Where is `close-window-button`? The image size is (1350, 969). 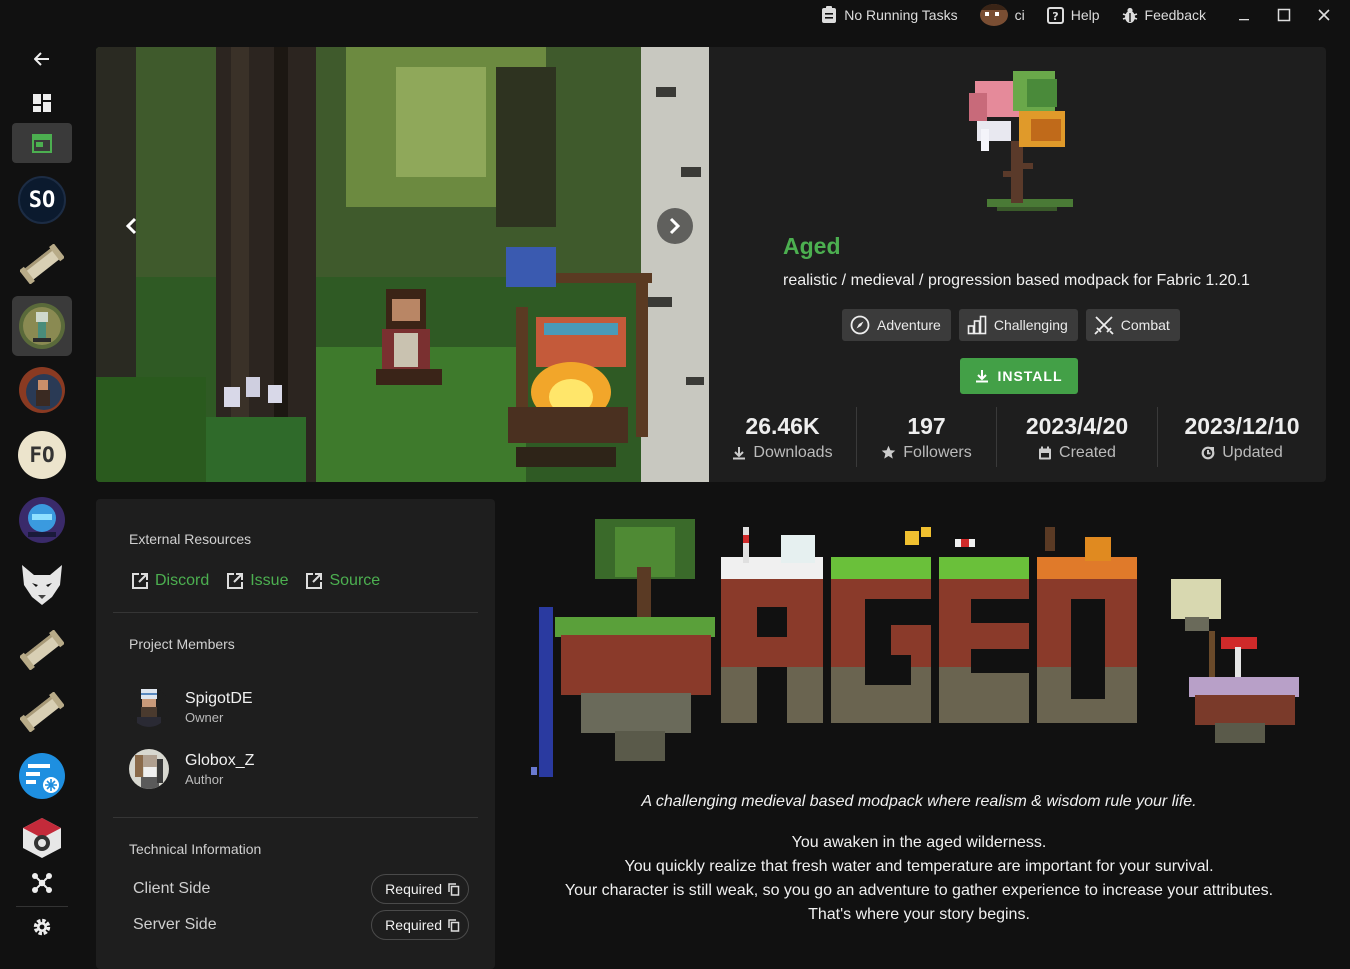 close-window-button is located at coordinates (1324, 15).